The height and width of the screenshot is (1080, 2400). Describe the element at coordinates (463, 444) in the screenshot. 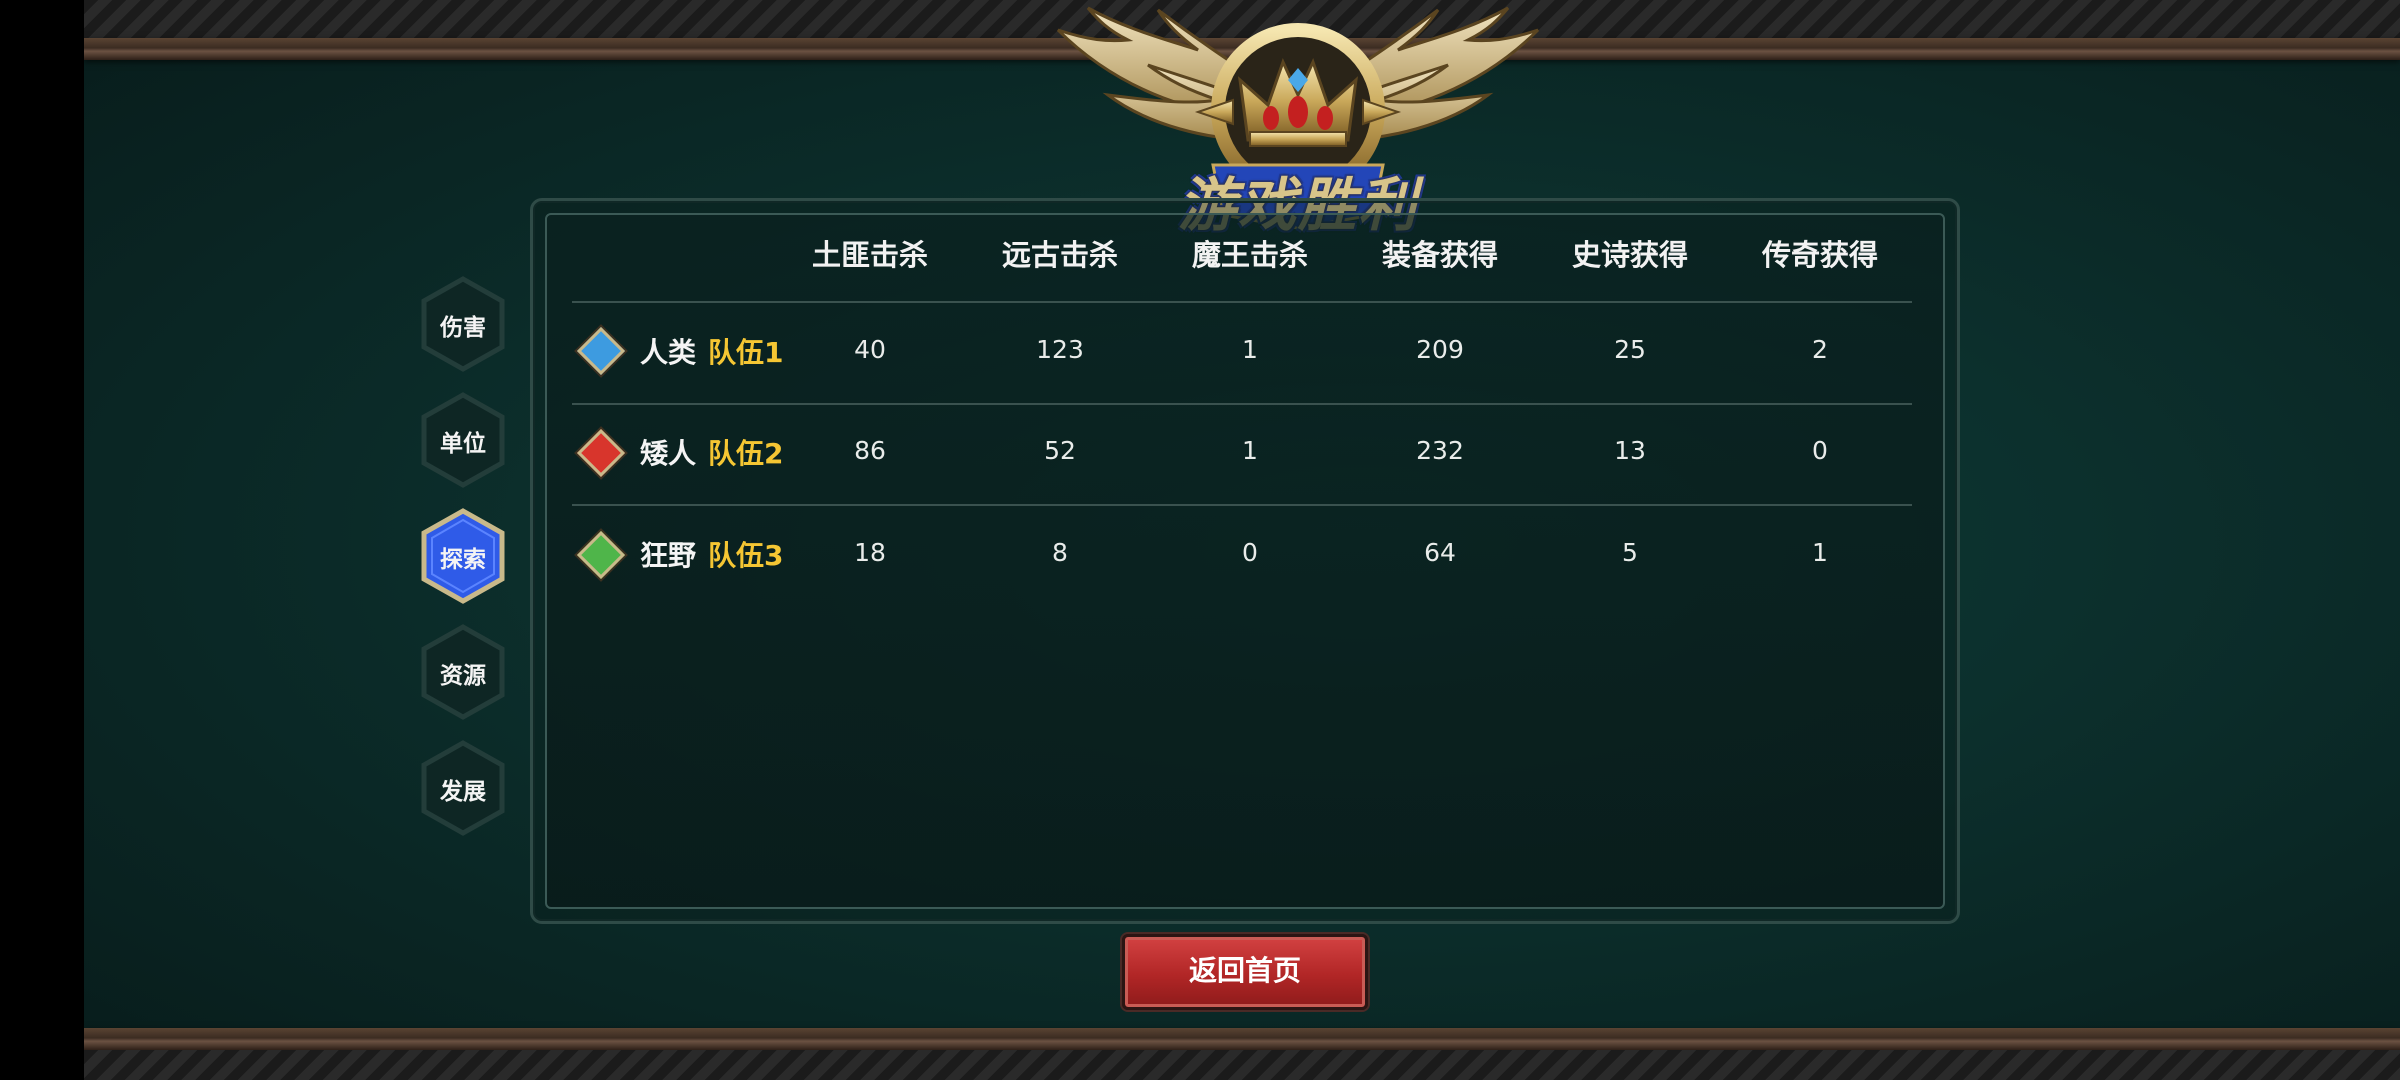

I see `tab-label: 单位` at that location.